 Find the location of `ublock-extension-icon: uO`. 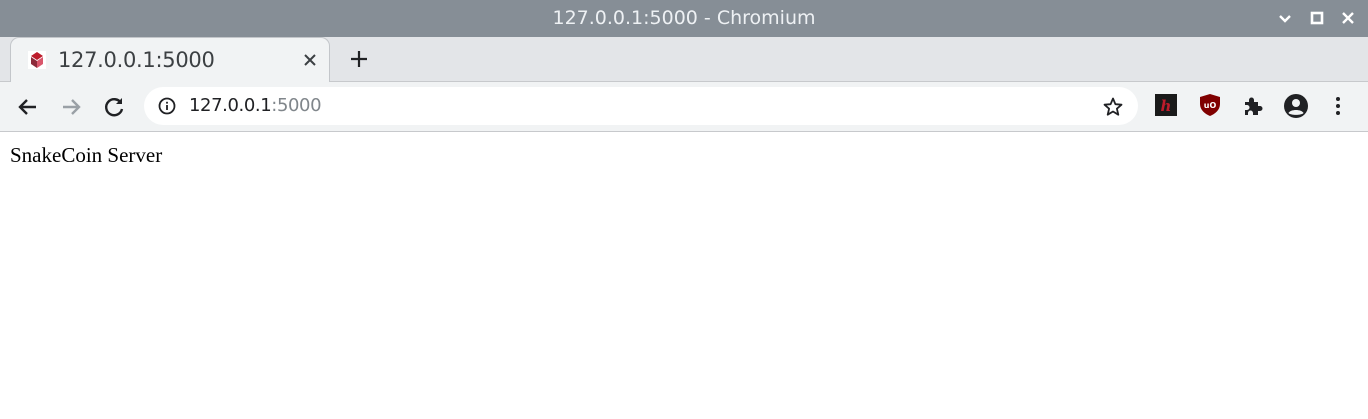

ublock-extension-icon: uO is located at coordinates (1210, 105).